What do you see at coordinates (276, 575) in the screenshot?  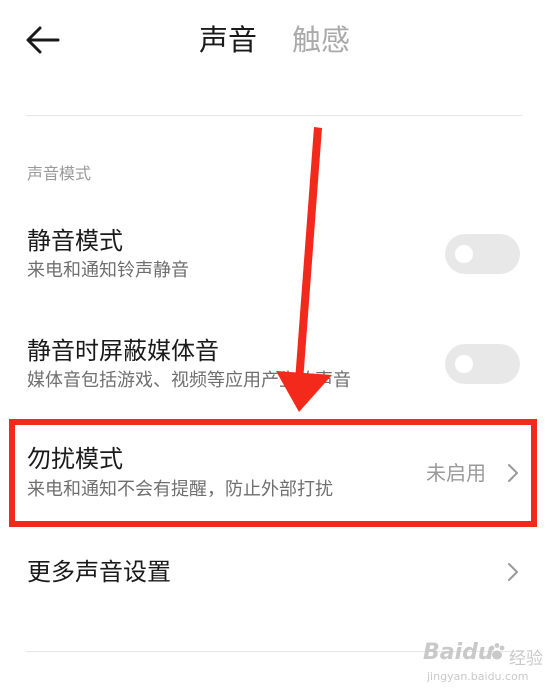 I see `more-sound-settings-row: 更多声音设置` at bounding box center [276, 575].